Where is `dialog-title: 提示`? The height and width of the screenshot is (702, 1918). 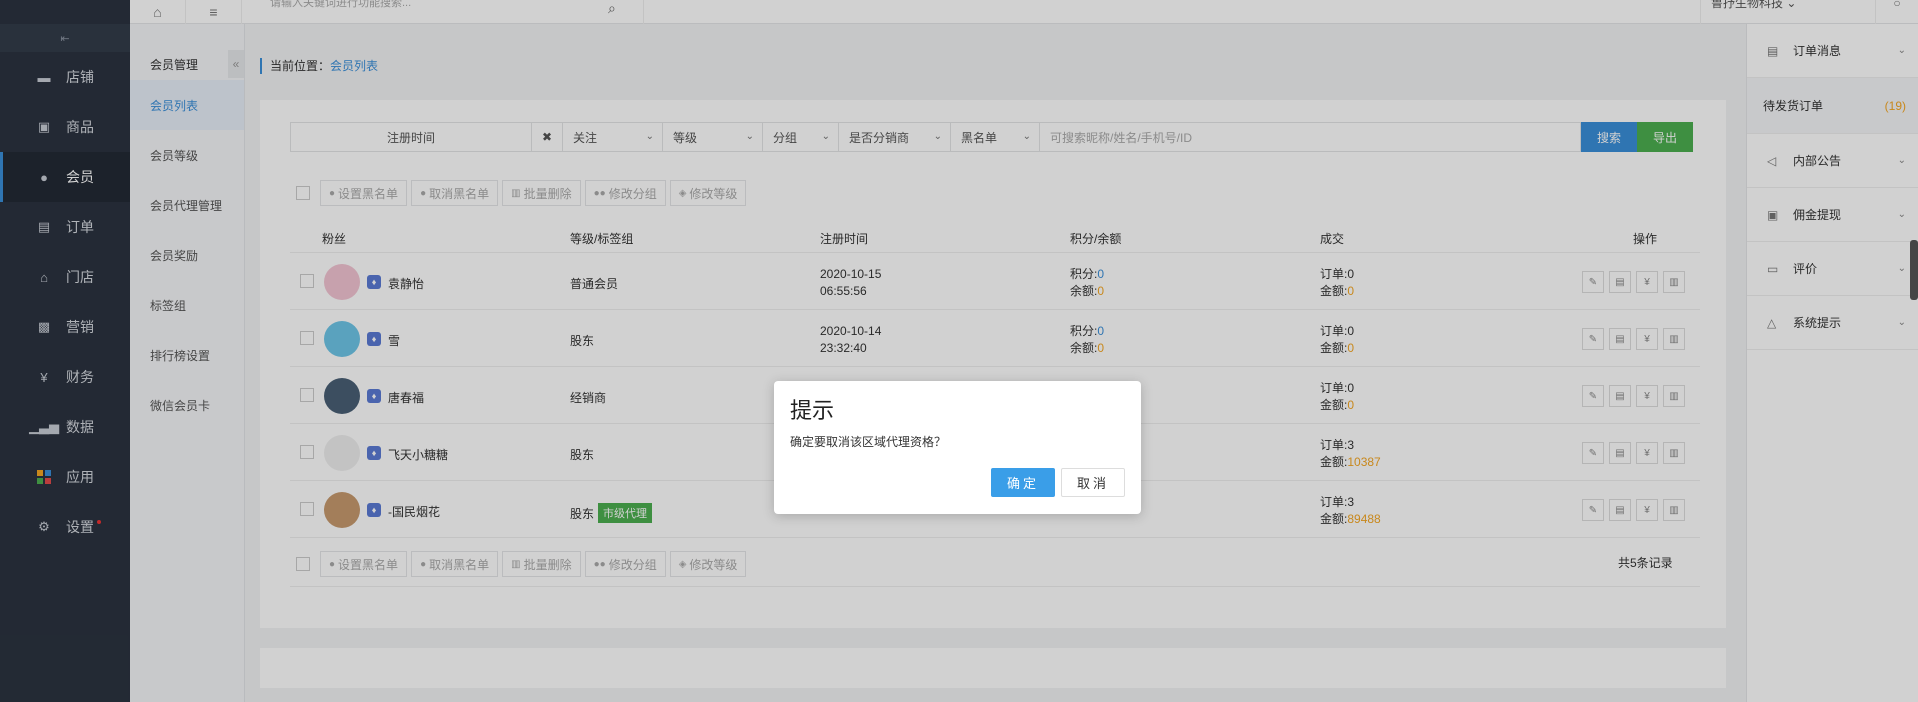 dialog-title: 提示 is located at coordinates (812, 410).